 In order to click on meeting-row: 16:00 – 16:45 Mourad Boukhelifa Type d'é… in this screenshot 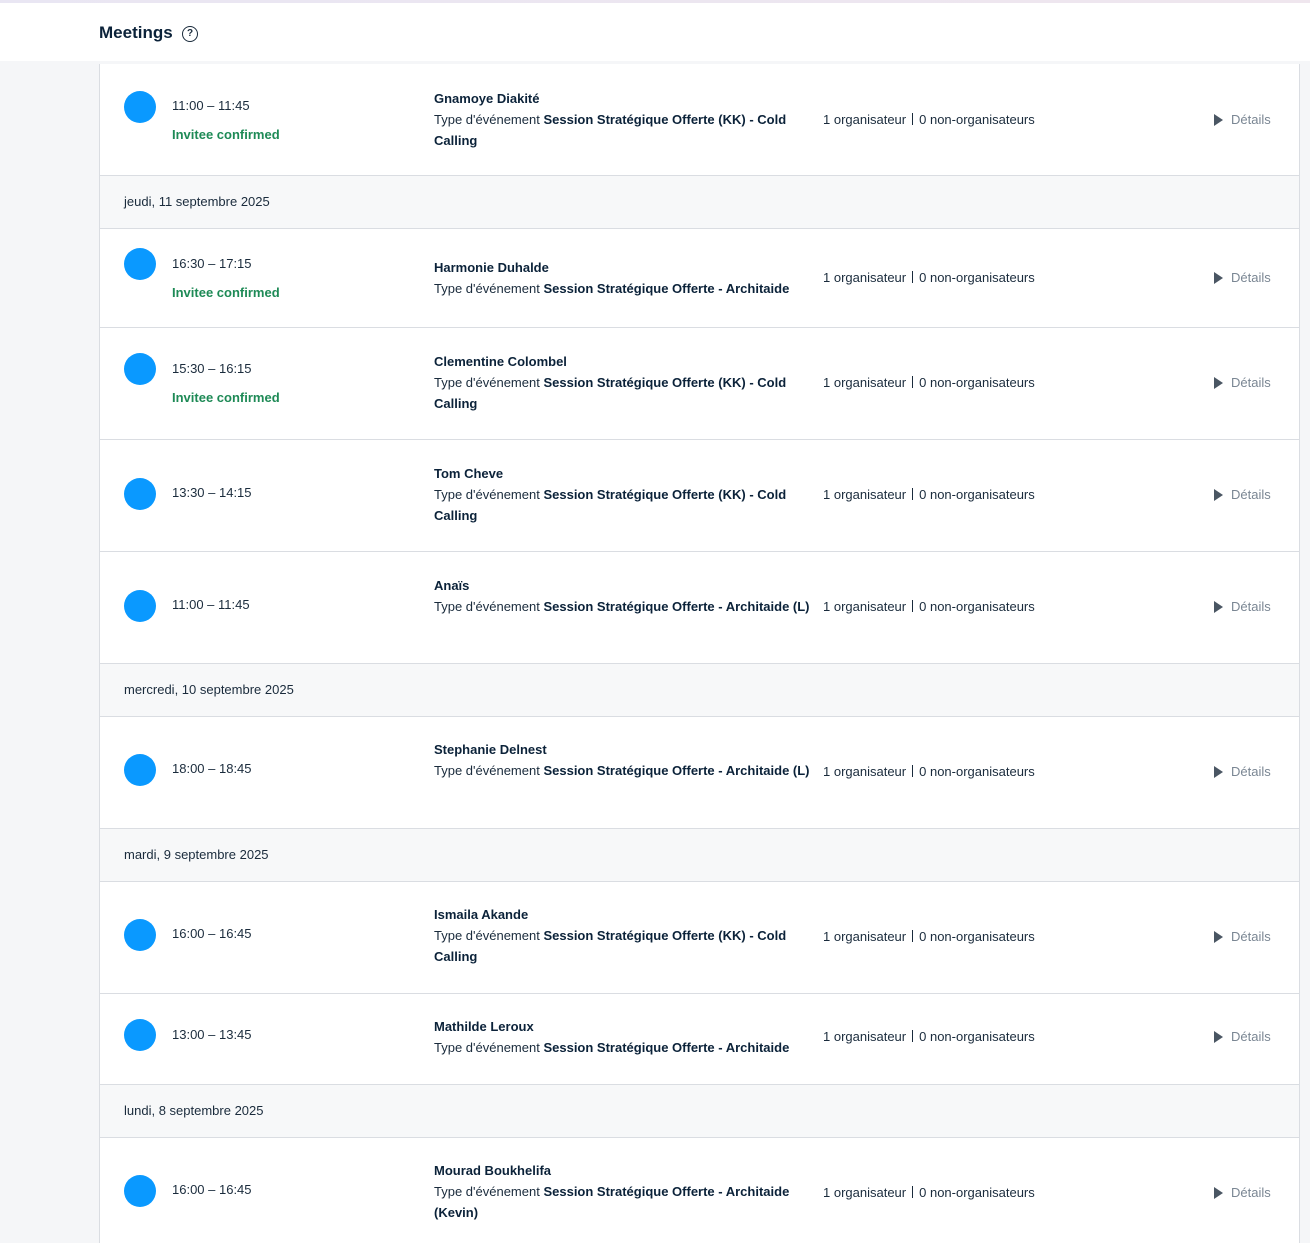, I will do `click(699, 1190)`.